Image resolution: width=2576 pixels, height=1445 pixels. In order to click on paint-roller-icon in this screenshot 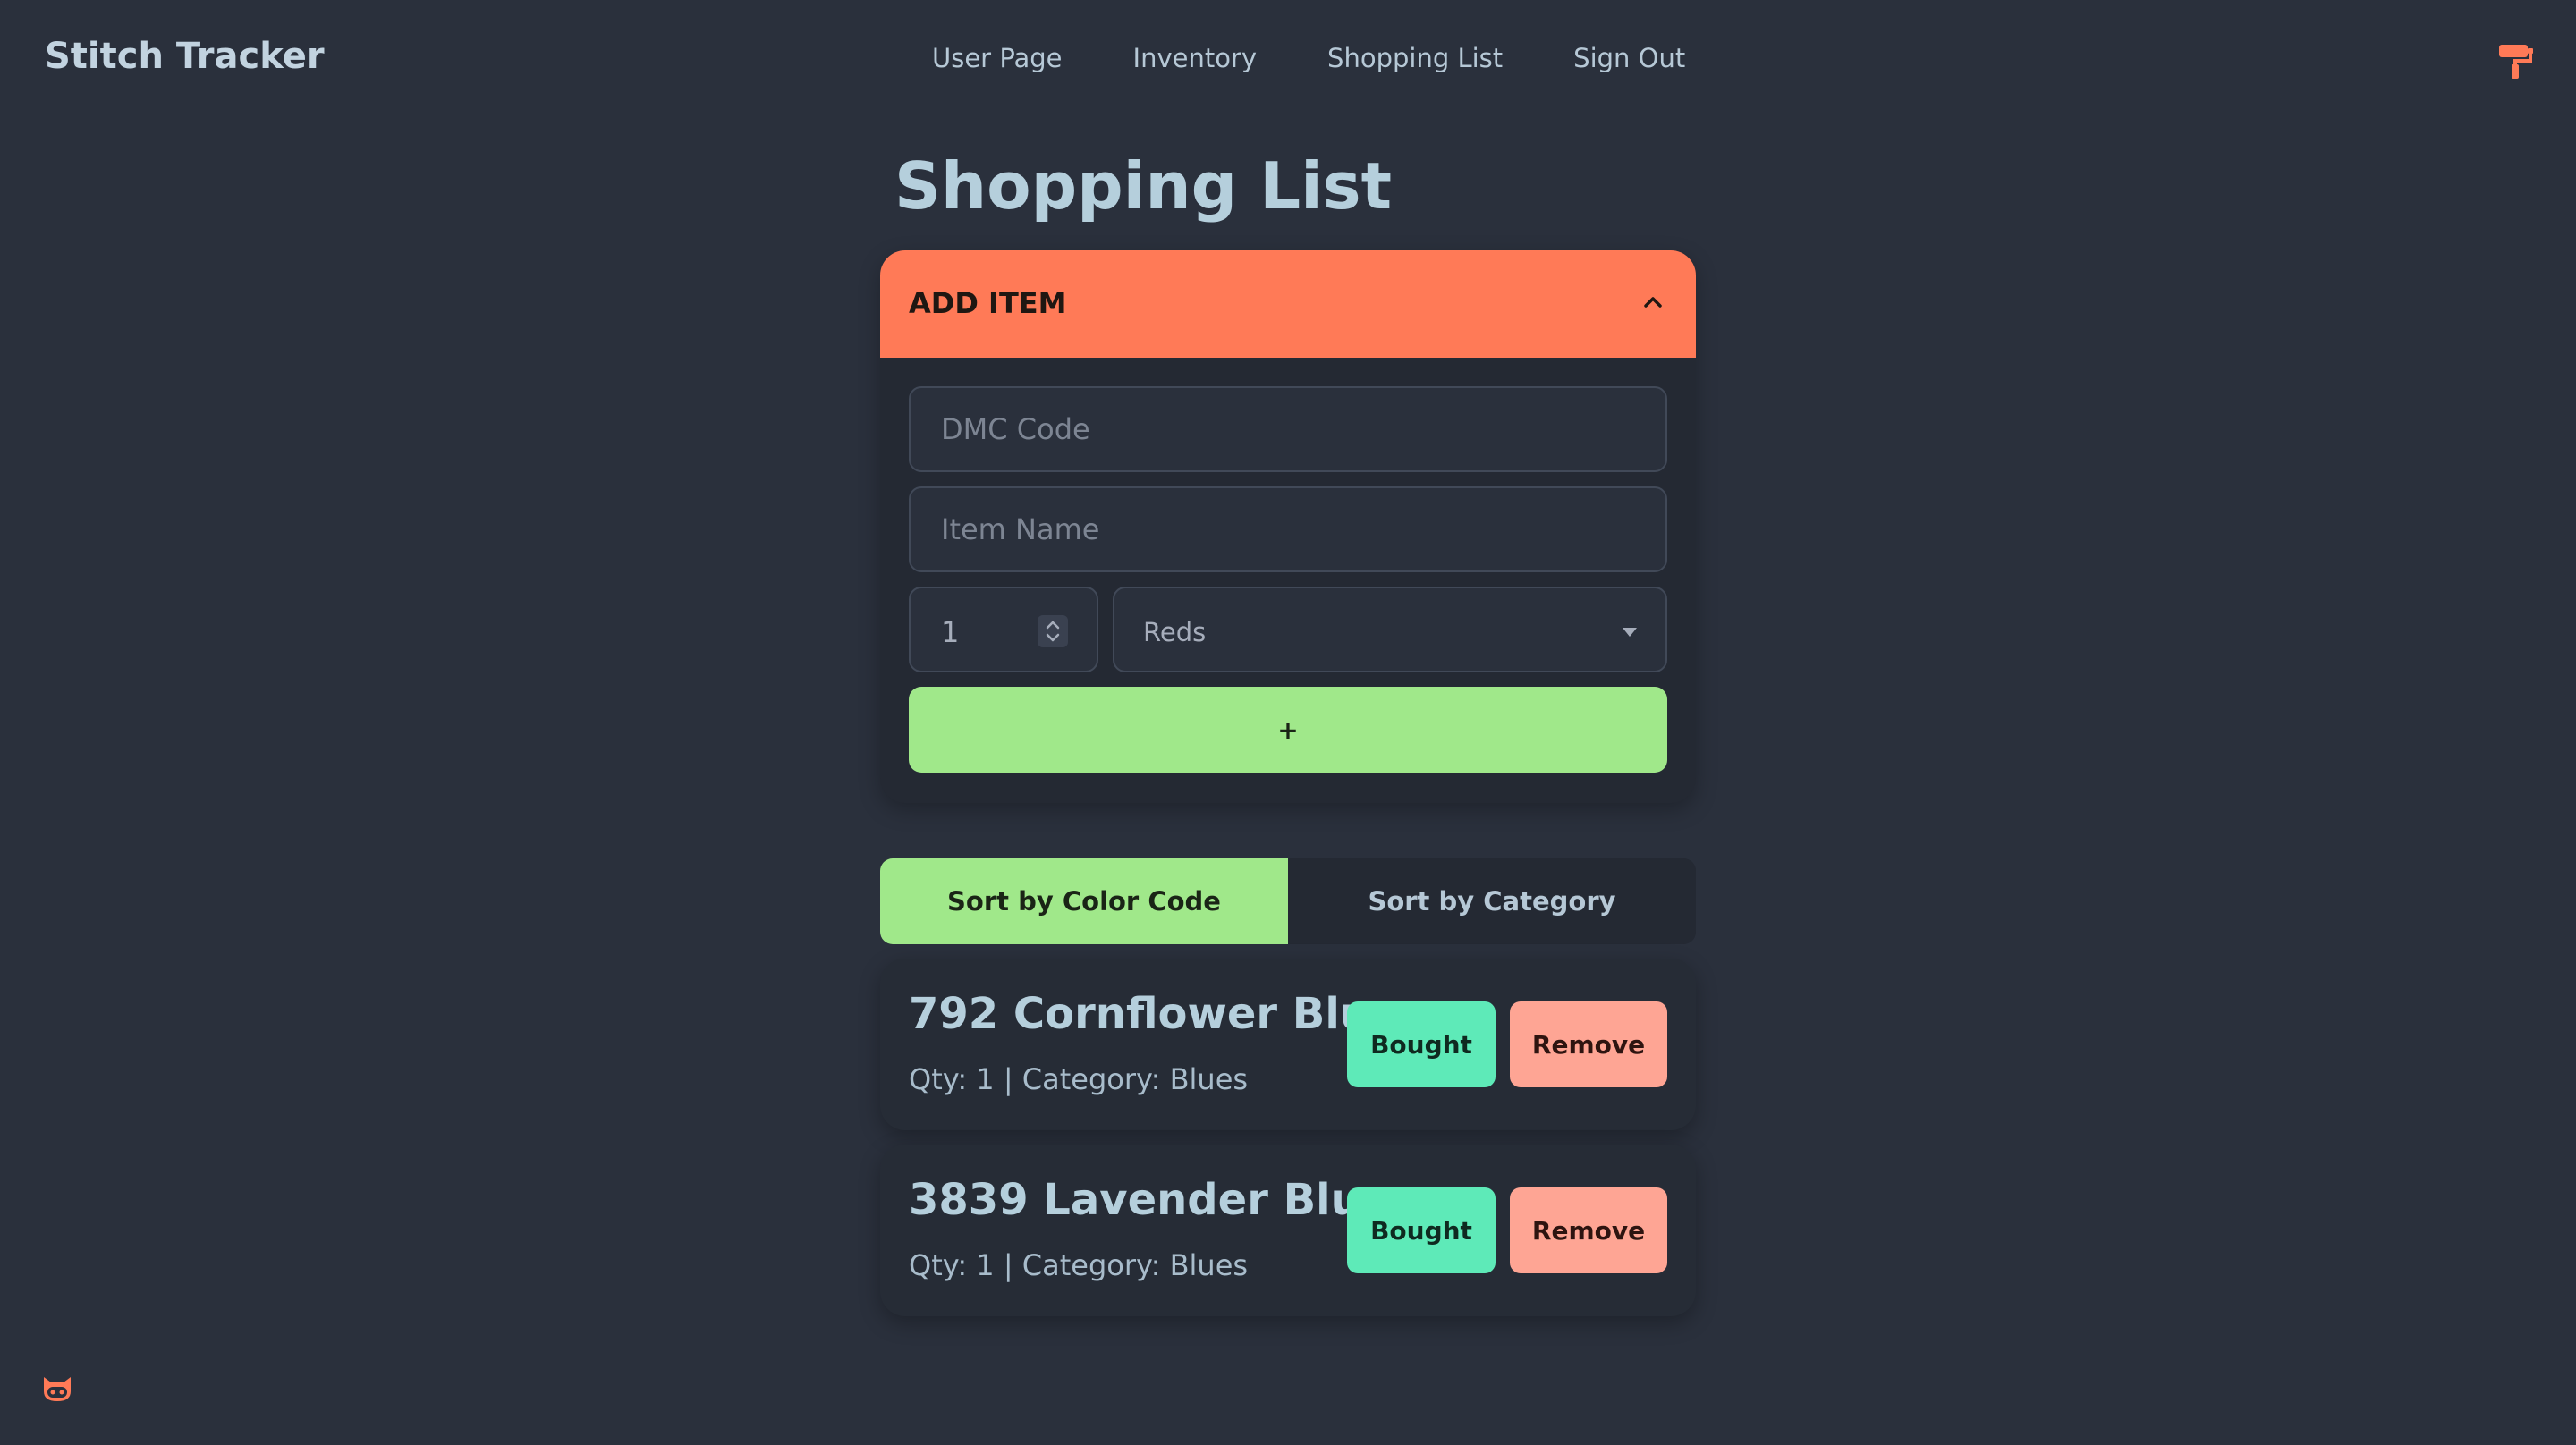, I will do `click(2517, 60)`.